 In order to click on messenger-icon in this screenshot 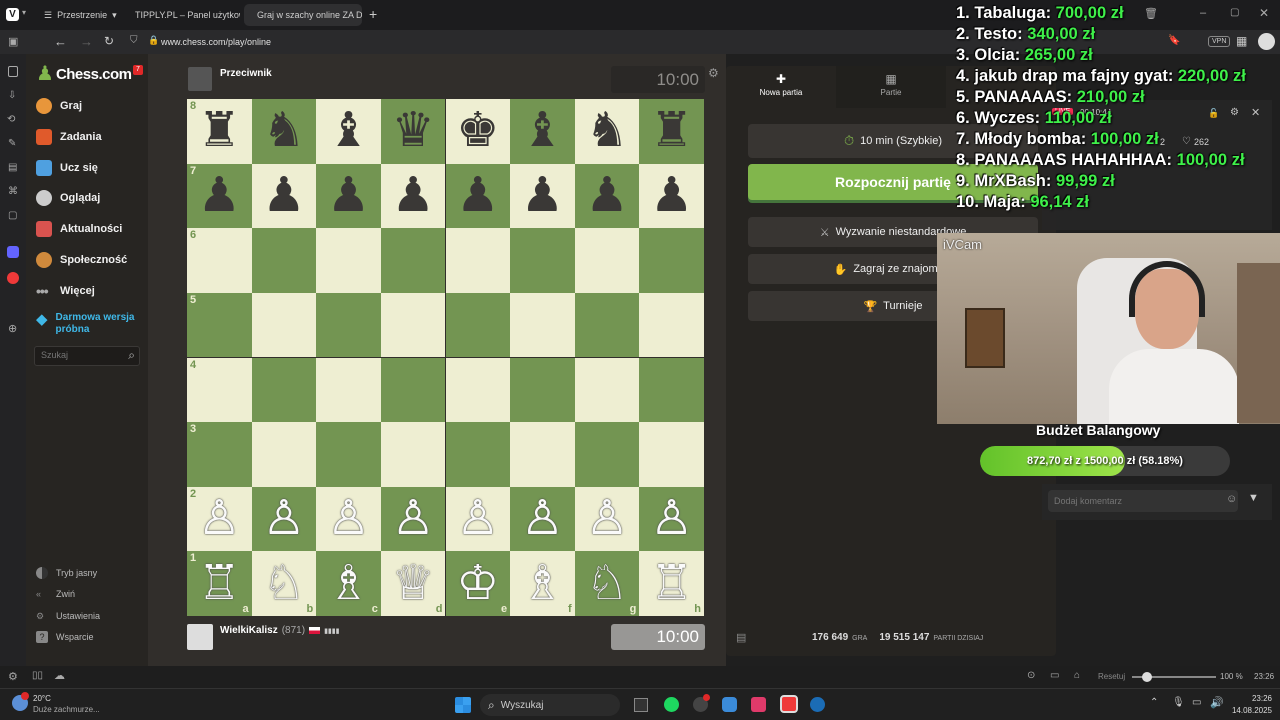, I will do `click(729, 704)`.